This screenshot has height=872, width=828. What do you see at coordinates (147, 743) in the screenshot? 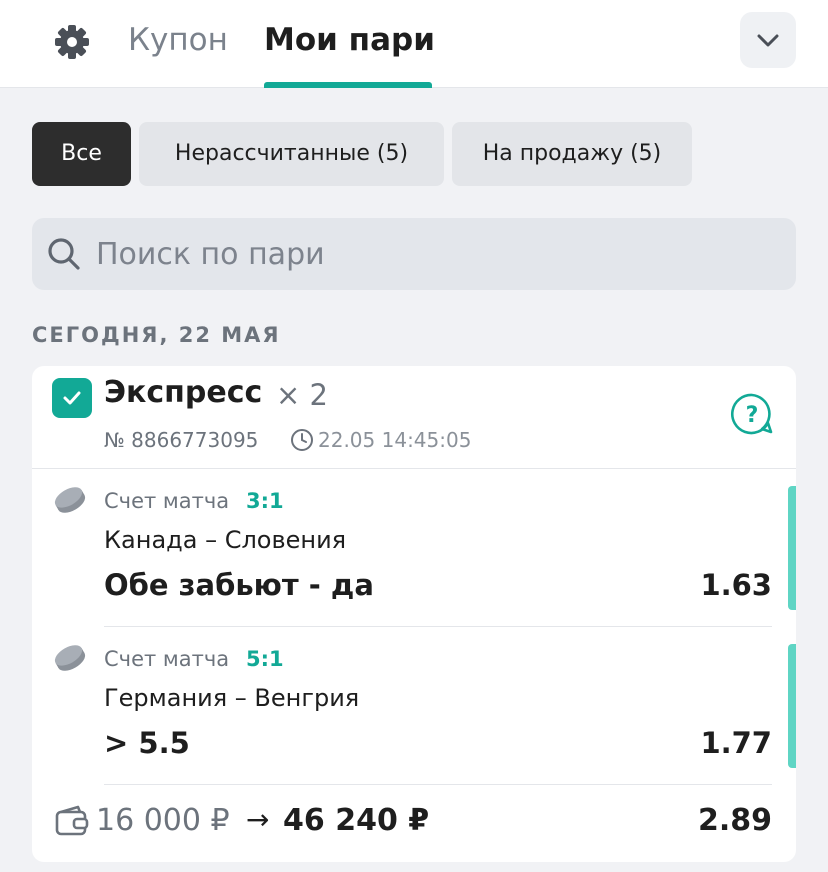
I see `leg-outcome: > 5.5` at bounding box center [147, 743].